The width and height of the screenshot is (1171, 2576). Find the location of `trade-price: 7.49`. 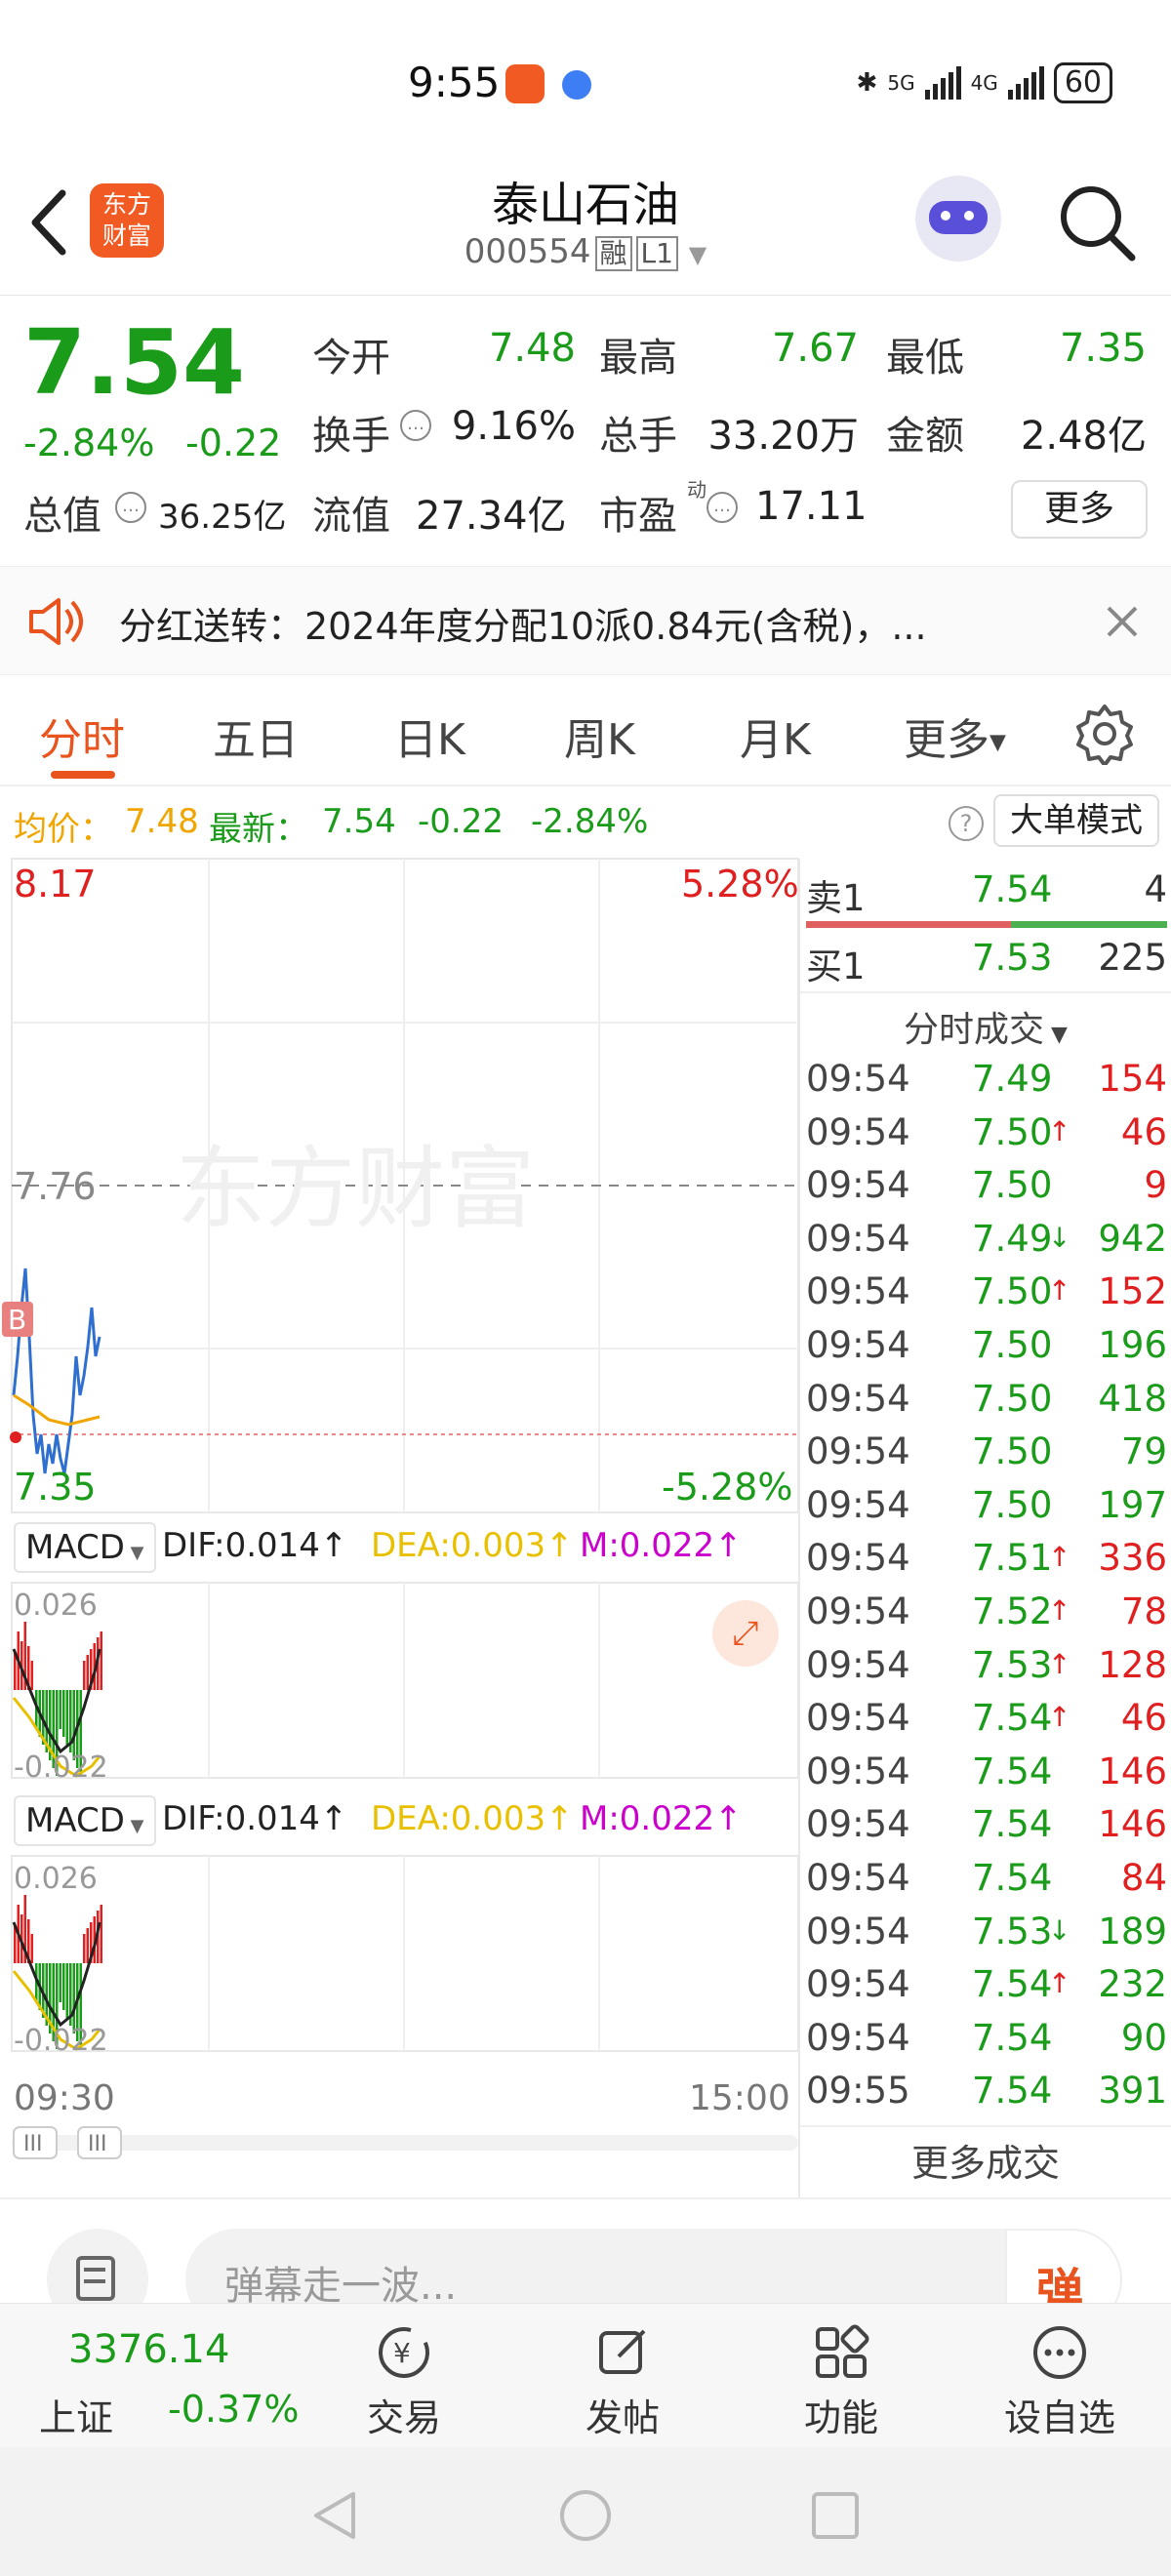

trade-price: 7.49 is located at coordinates (1012, 1079).